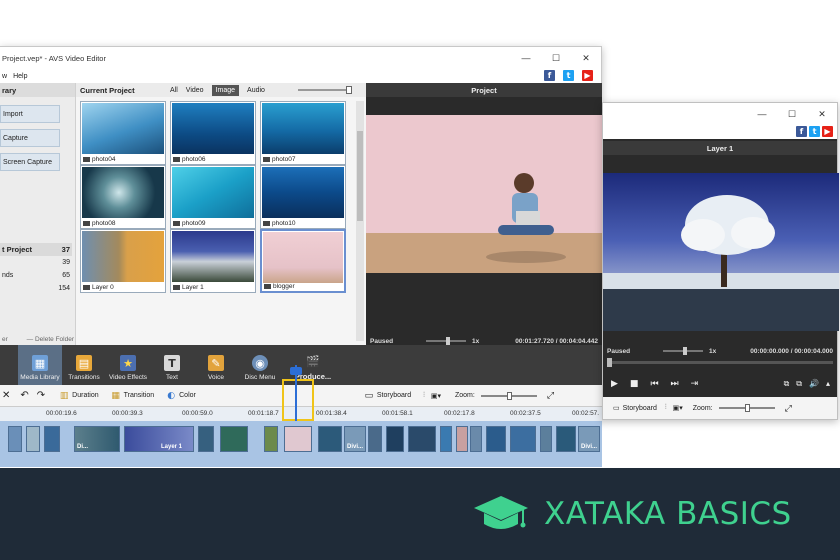  Describe the element at coordinates (814, 384) in the screenshot. I see `volume-icon: 🔊` at that location.